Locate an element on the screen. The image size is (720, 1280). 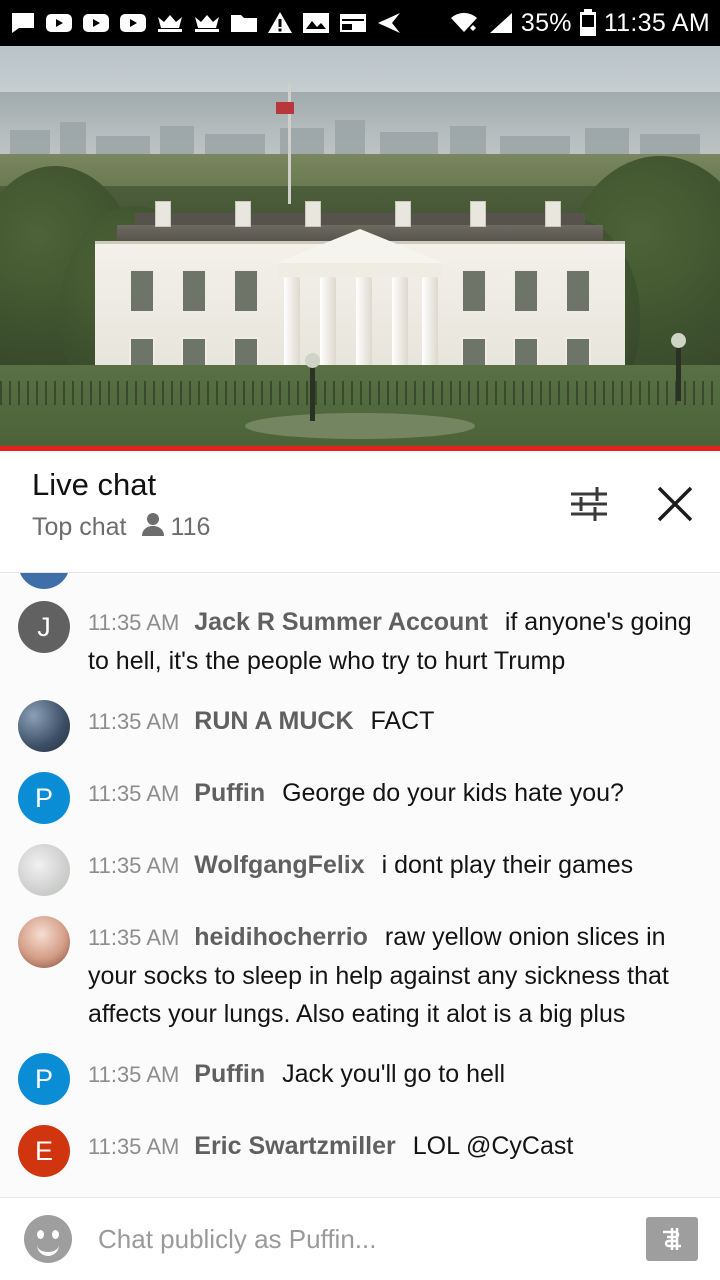
message-text: Jack you'll go to hell is located at coordinates (394, 1074).